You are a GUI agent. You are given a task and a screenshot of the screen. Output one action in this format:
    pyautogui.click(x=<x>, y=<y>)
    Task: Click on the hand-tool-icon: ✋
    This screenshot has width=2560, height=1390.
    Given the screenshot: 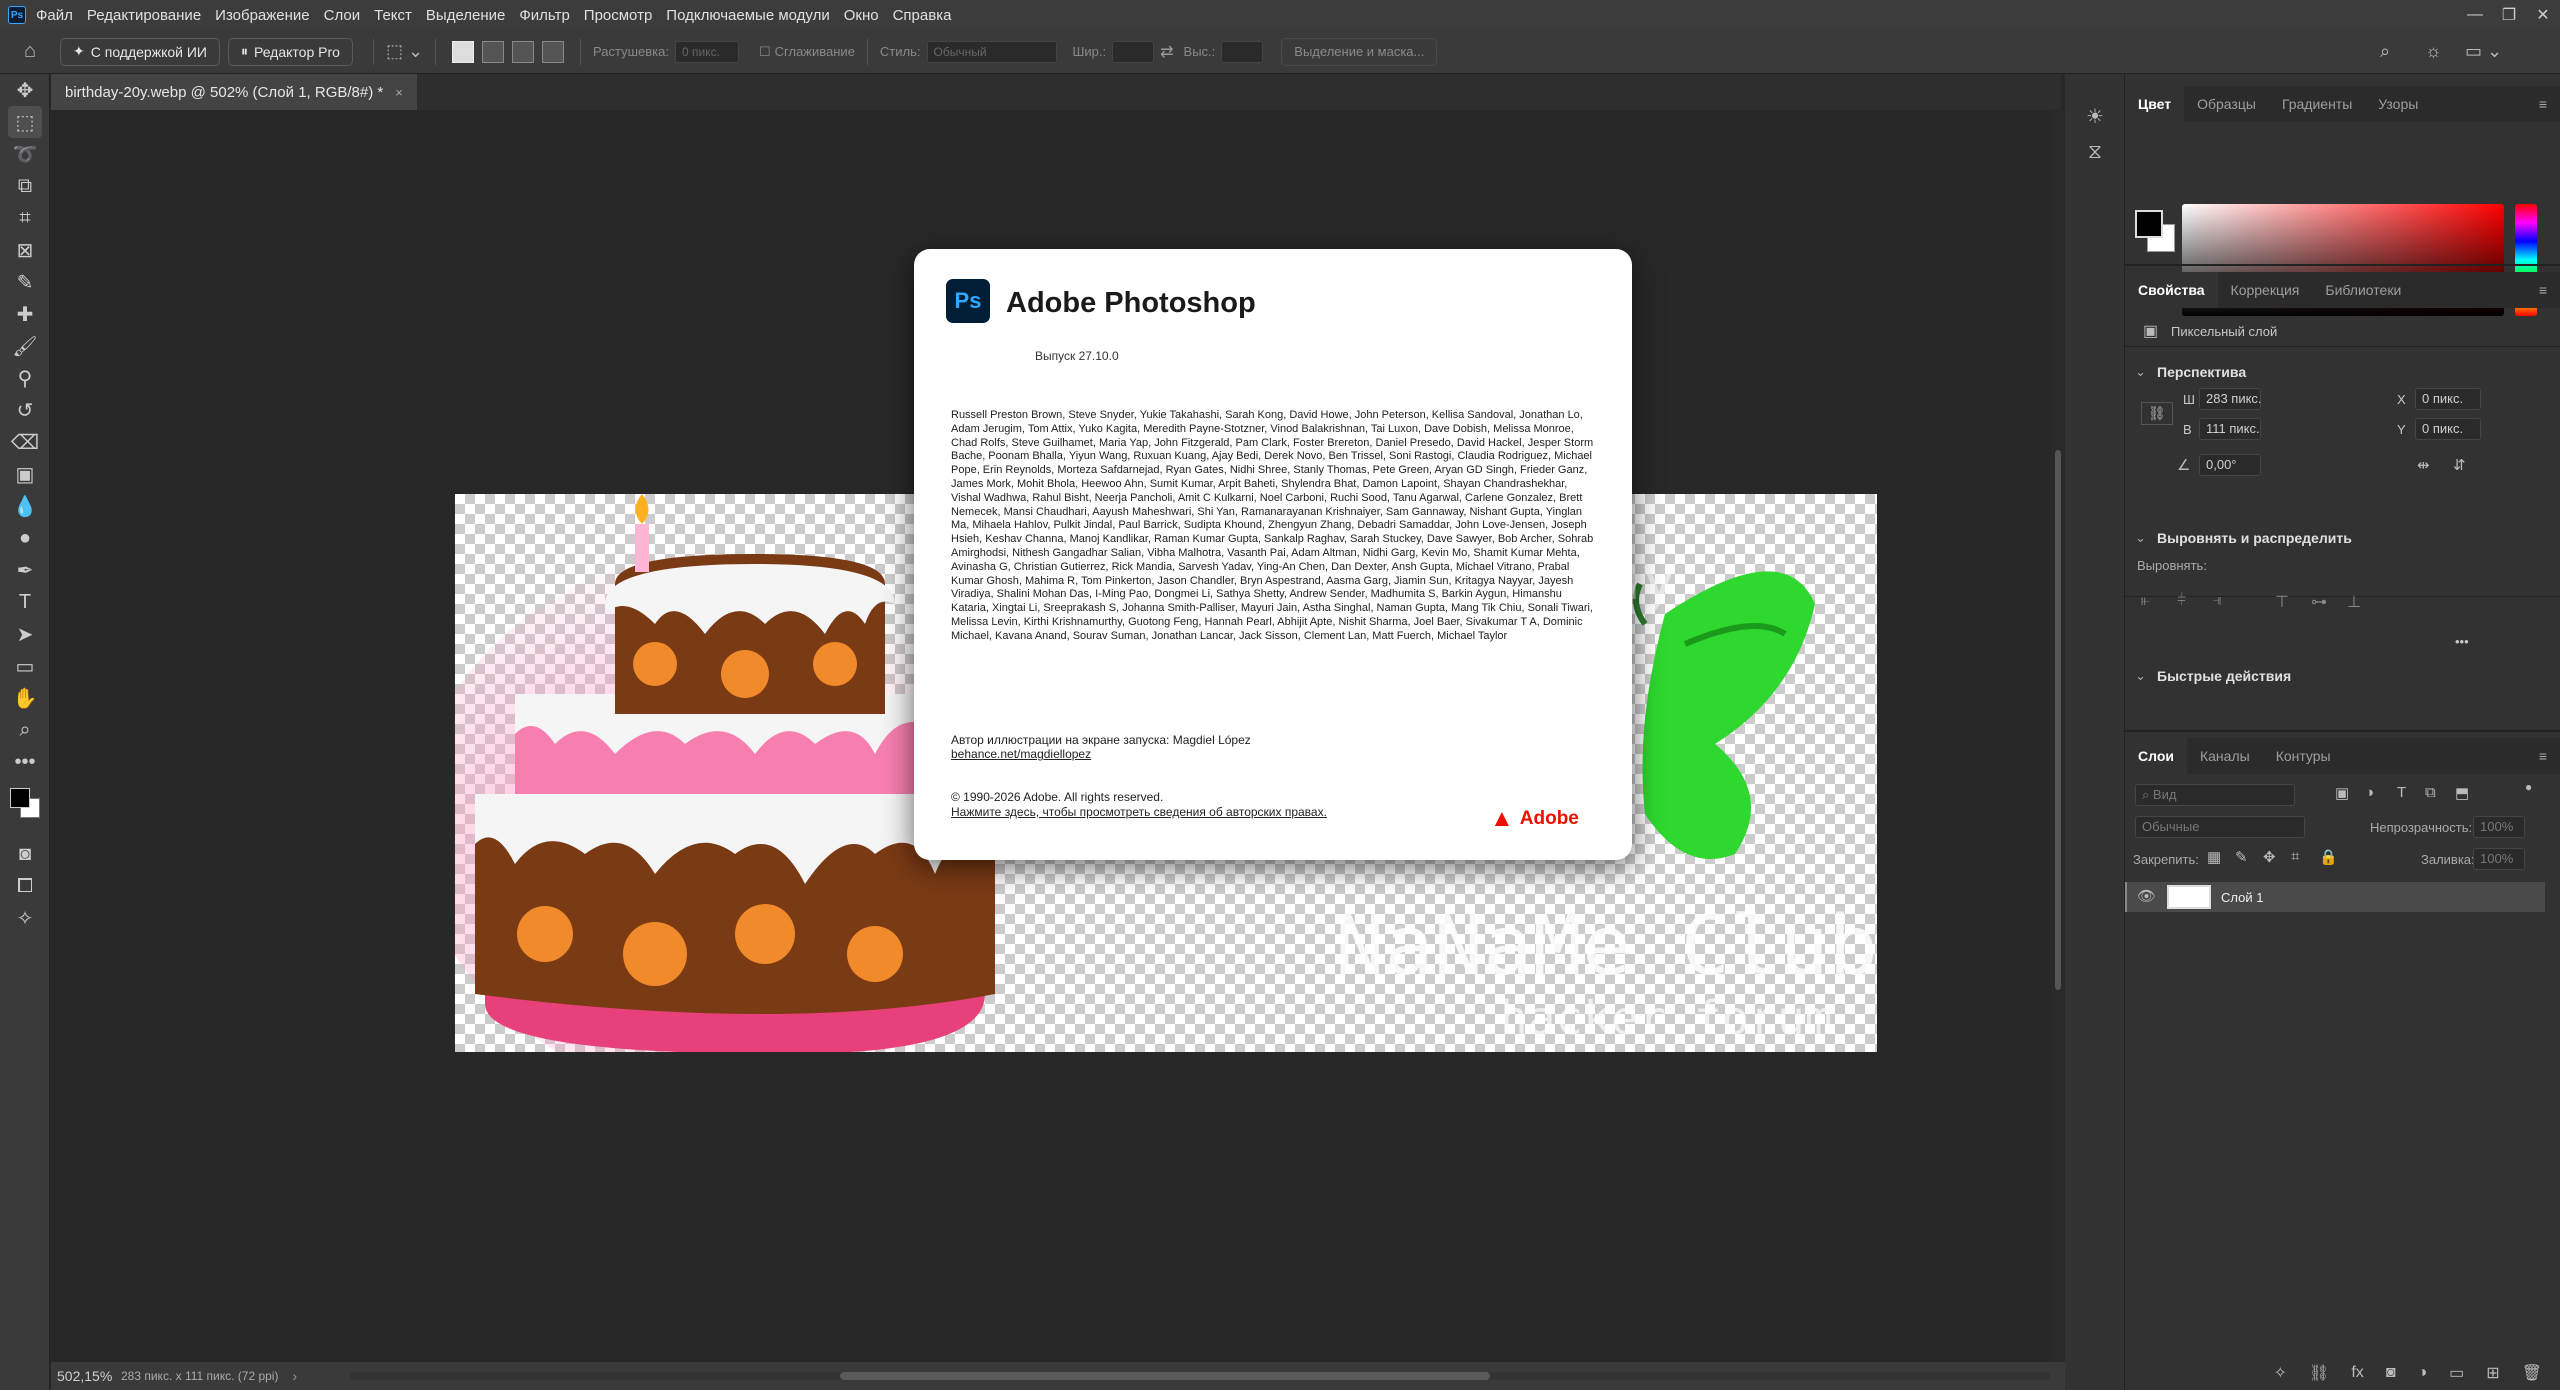 What is the action you would take?
    pyautogui.click(x=25, y=698)
    